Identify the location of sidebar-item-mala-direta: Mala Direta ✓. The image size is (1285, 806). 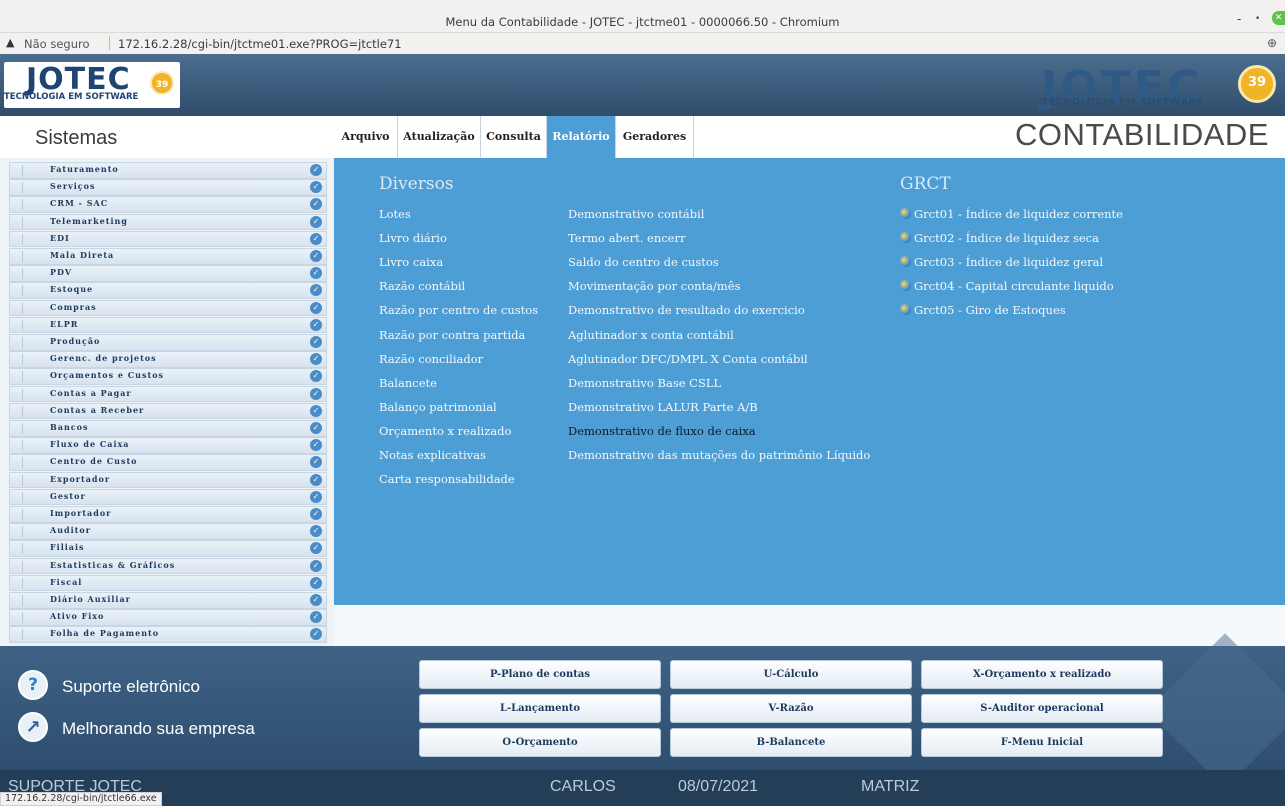
(168, 256).